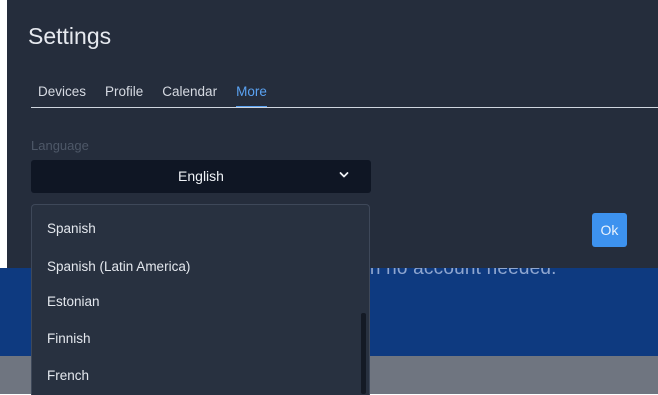 This screenshot has width=658, height=395. Describe the element at coordinates (124, 91) in the screenshot. I see `tab-profile: Profile` at that location.